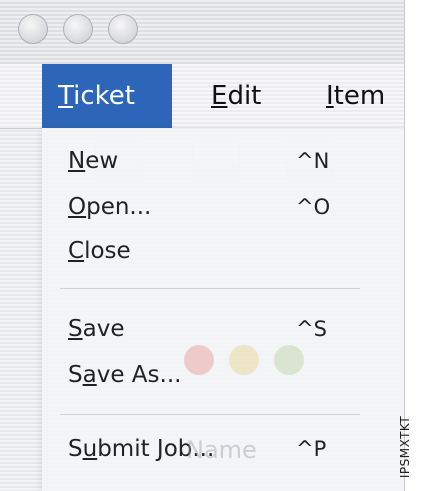 This screenshot has height=491, width=424. I want to click on ghost-green-dot, so click(289, 360).